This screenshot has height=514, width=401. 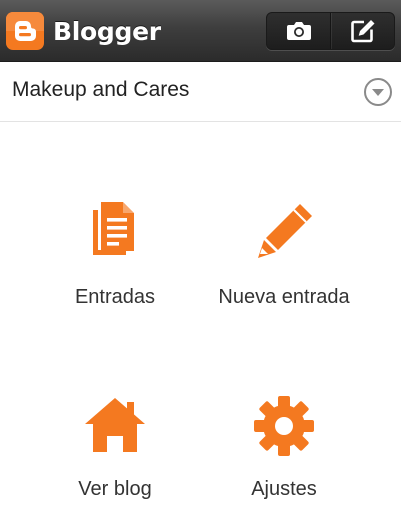 I want to click on settings-action: Ajustes, so click(x=284, y=446).